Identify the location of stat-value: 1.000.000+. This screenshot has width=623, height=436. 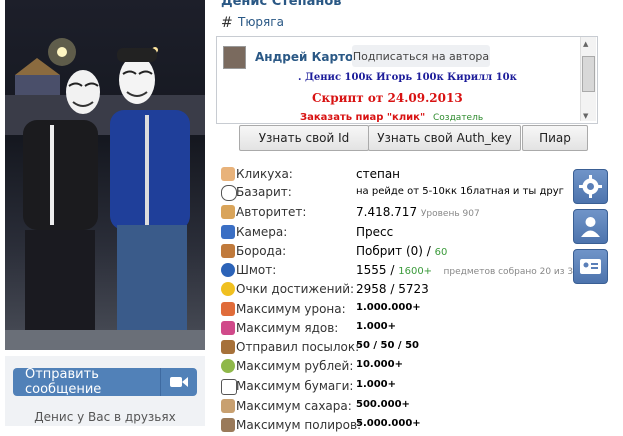
(388, 307).